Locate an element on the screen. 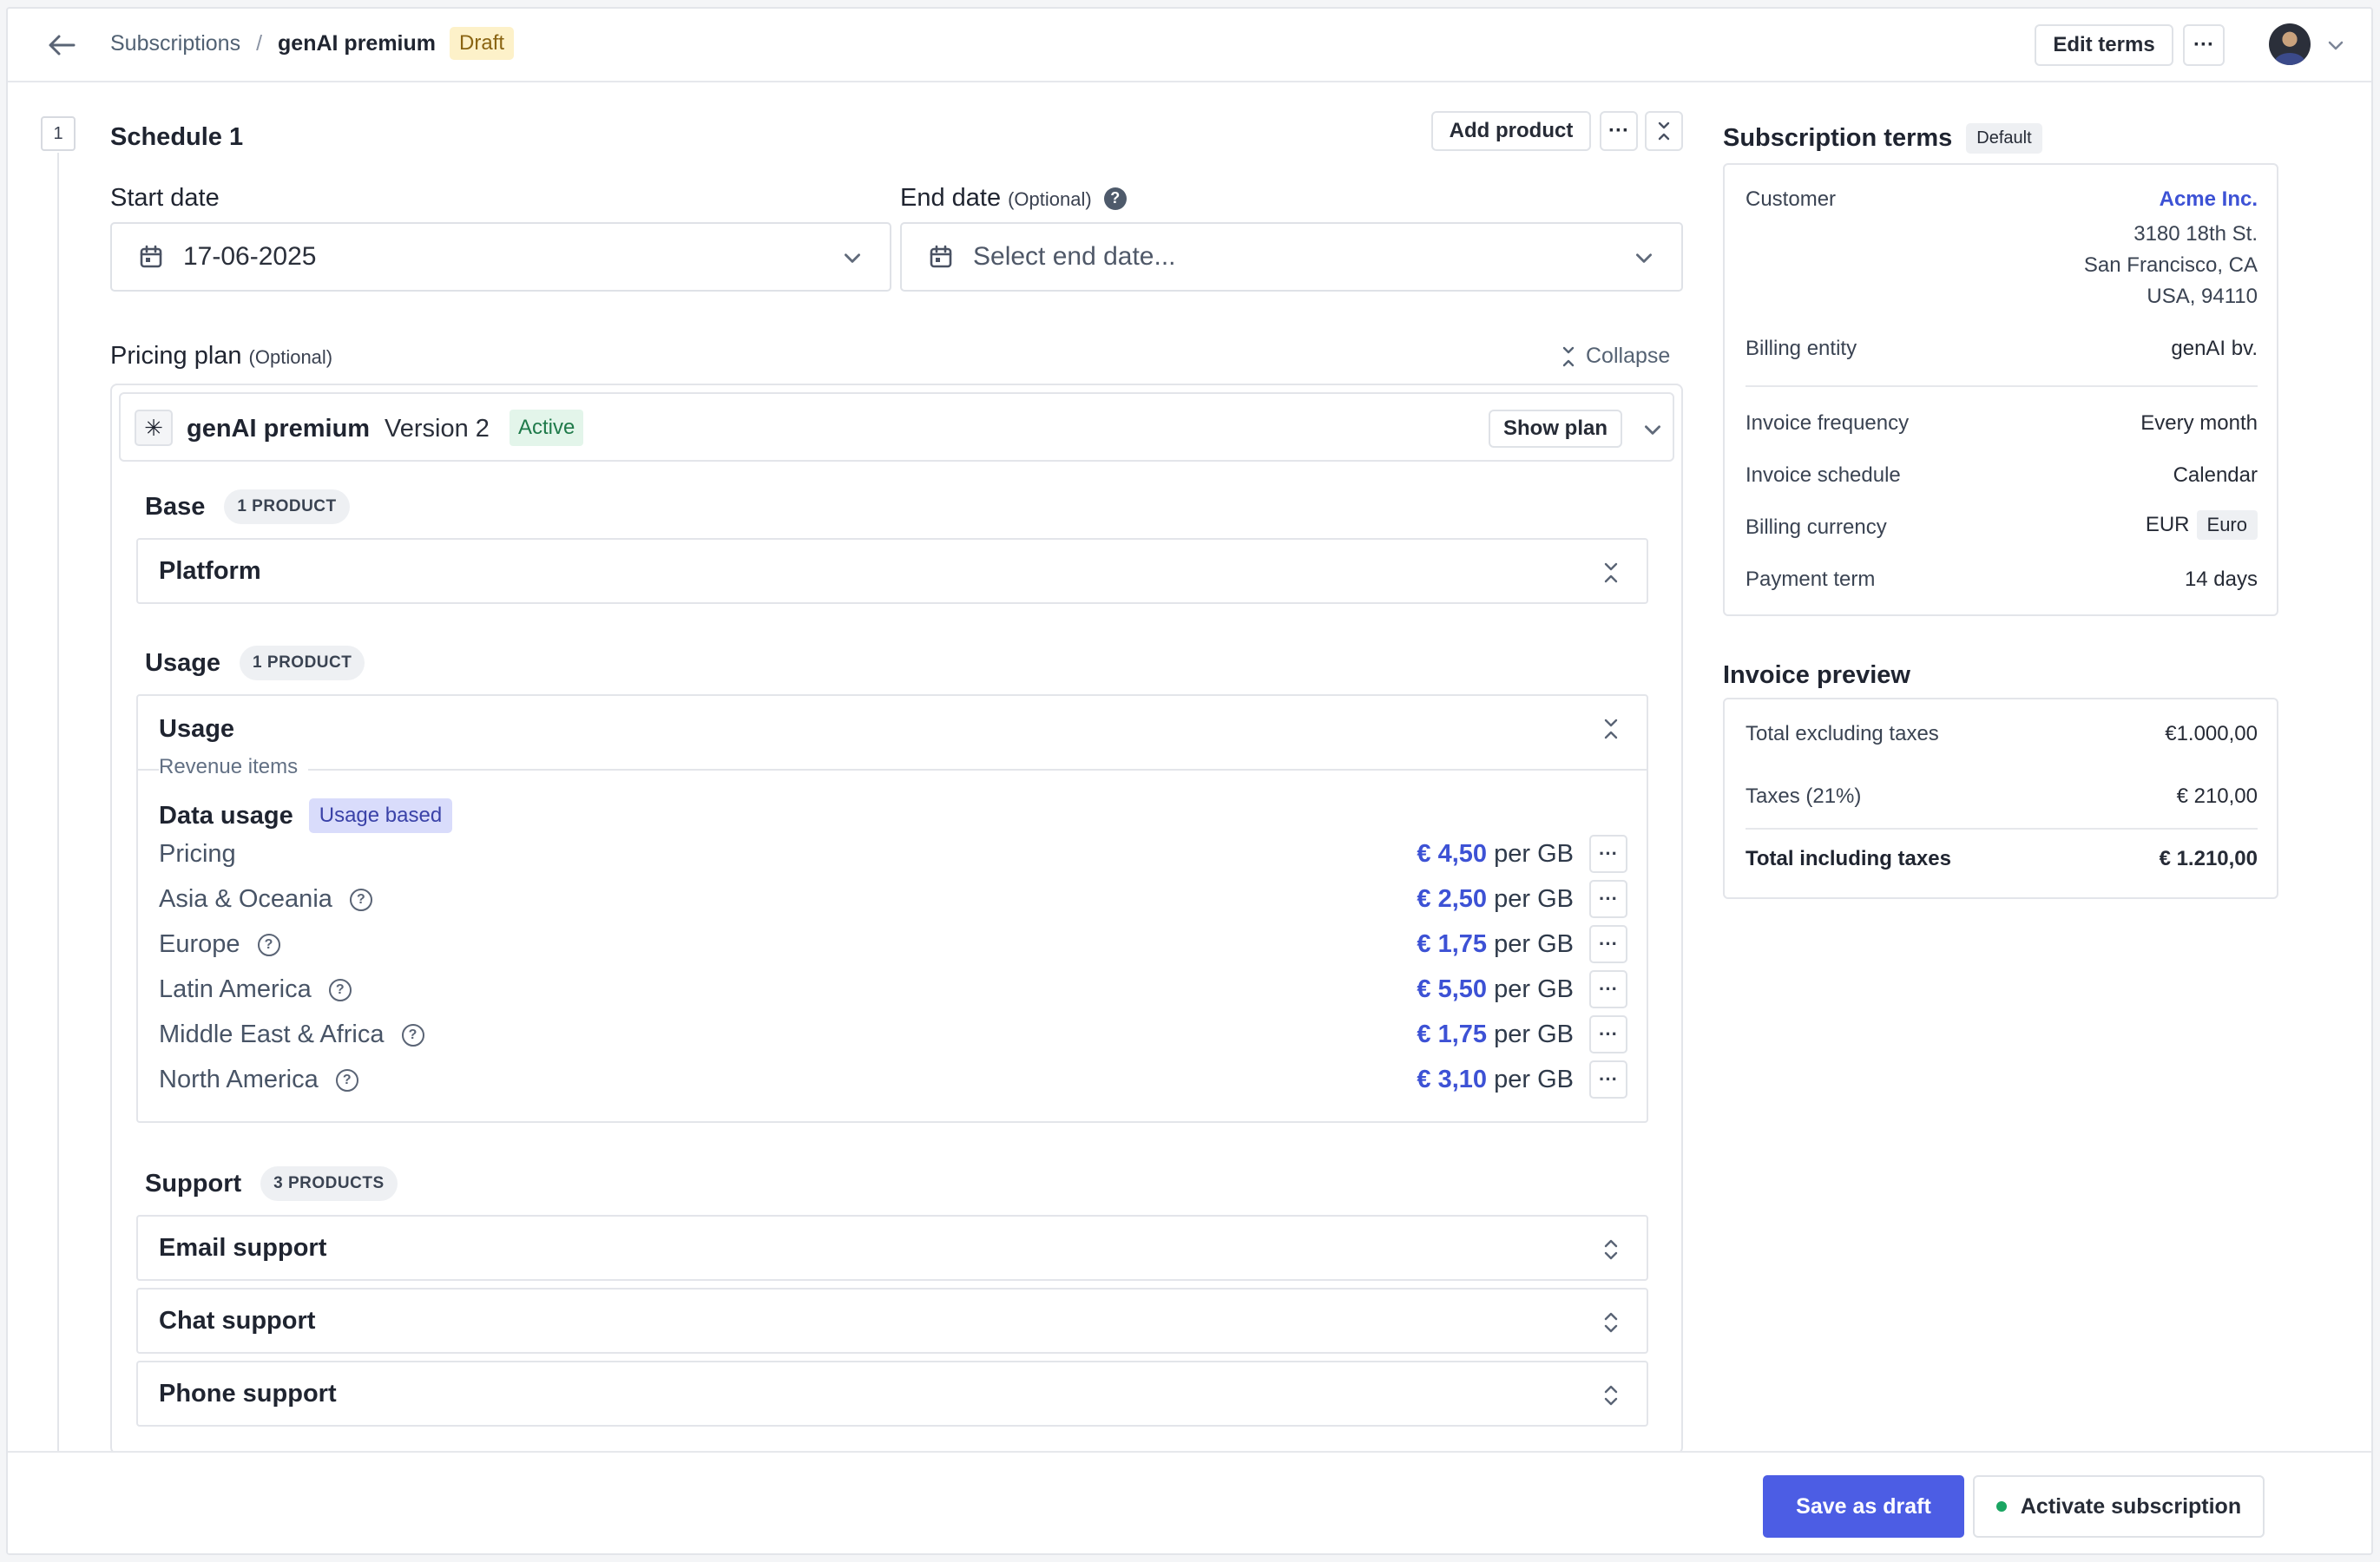 This screenshot has height=1562, width=2380. billing-currency-value: EUR Euro is located at coordinates (2202, 525).